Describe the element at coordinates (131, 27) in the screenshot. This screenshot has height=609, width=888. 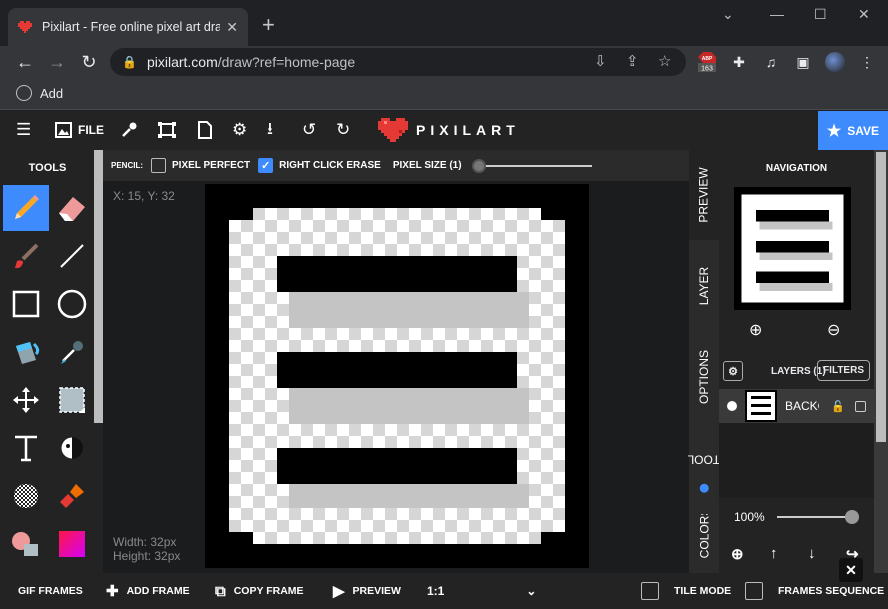
I see `tab-title: Pixilart - Free online pixel art drawing` at that location.